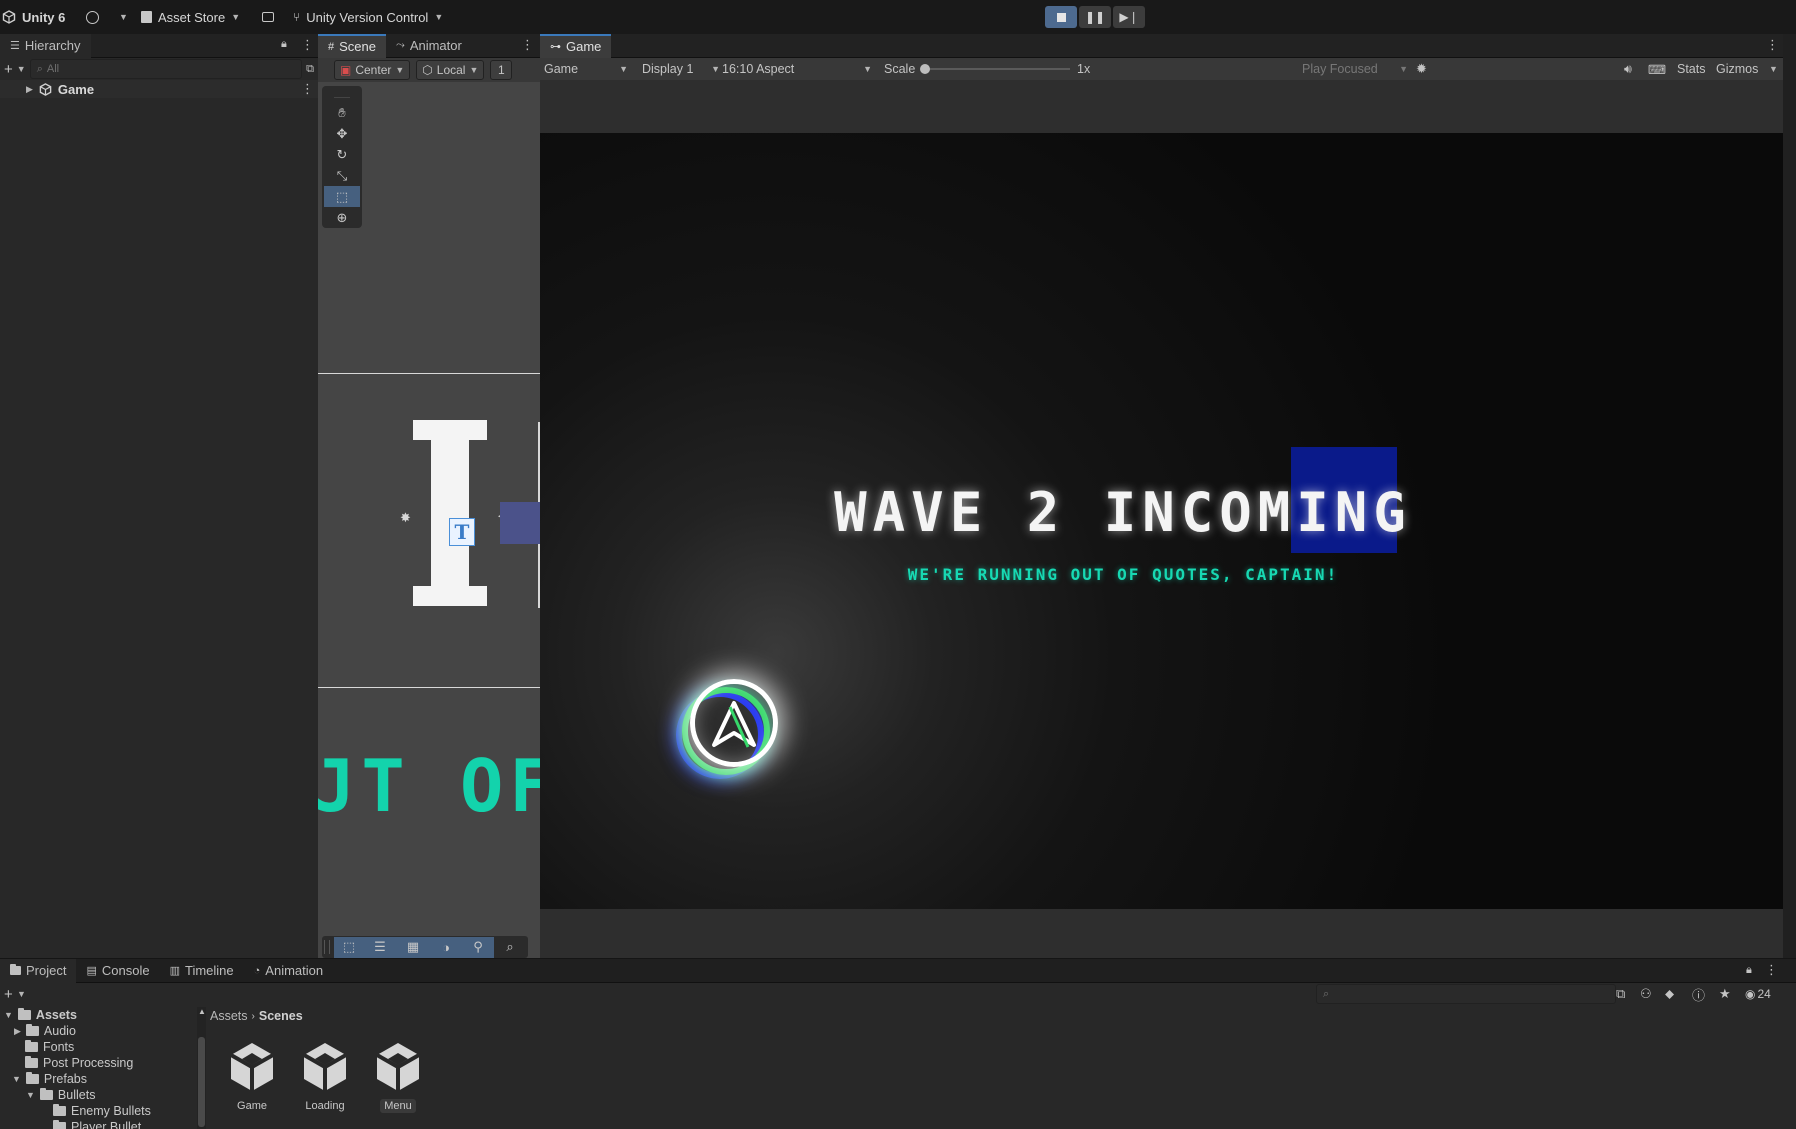 The width and height of the screenshot is (1796, 1129). I want to click on tree-item-bullets: ▼ Bullets, so click(98, 1095).